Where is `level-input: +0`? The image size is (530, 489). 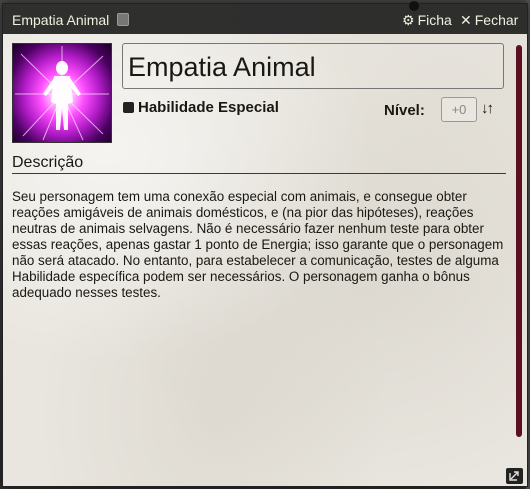 level-input: +0 is located at coordinates (459, 109).